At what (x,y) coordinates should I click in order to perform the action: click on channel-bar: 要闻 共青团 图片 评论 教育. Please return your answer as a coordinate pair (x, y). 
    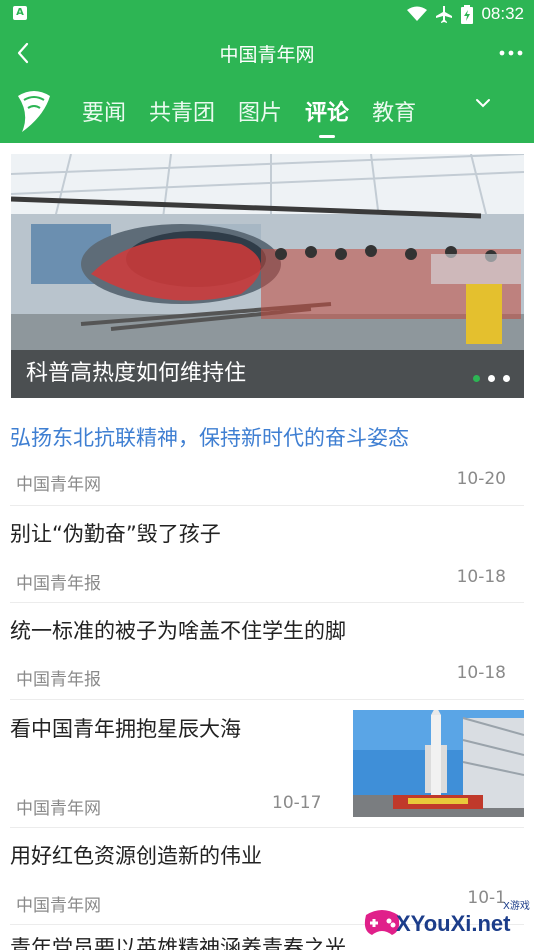
    Looking at the image, I should click on (267, 110).